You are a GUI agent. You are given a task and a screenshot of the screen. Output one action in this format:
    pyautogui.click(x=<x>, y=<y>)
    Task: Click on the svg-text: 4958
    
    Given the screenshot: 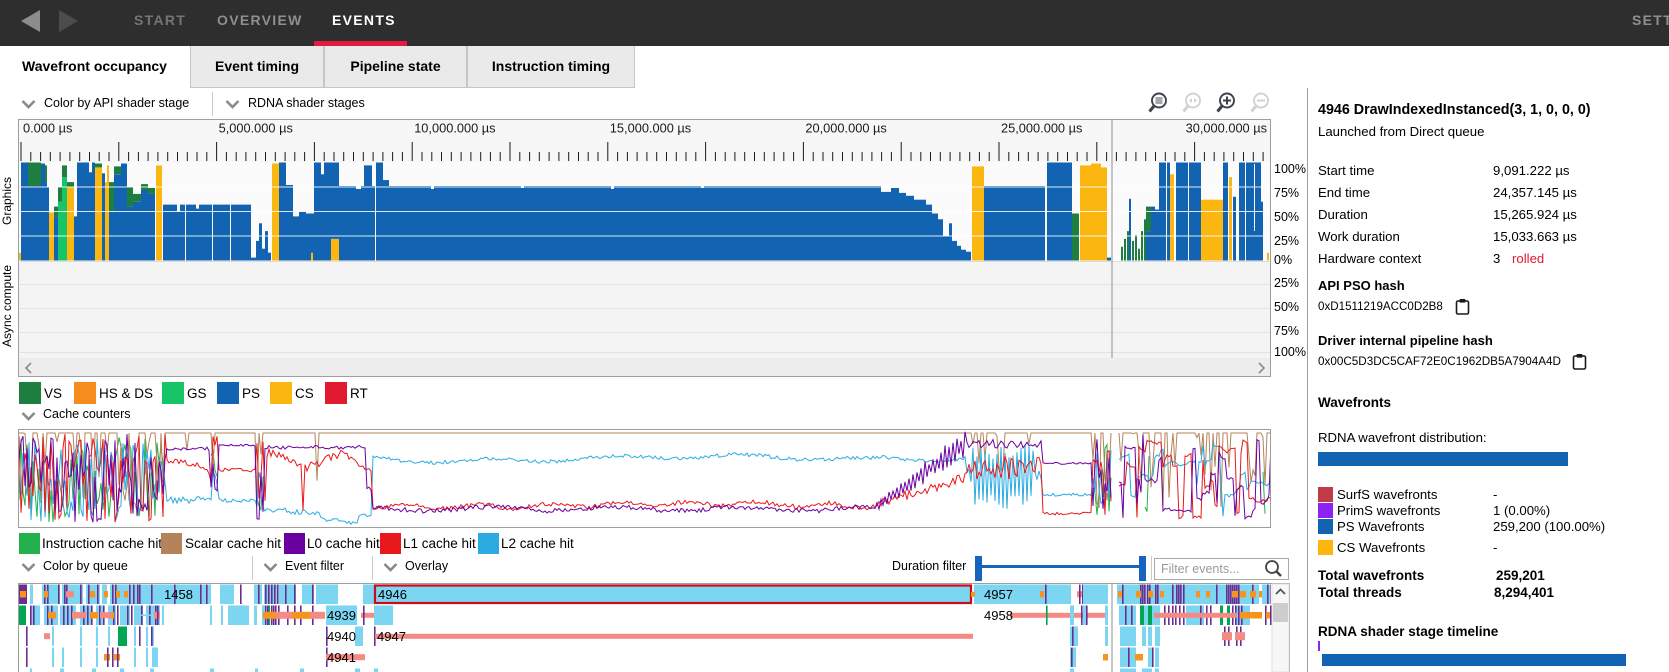 What is the action you would take?
    pyautogui.click(x=998, y=615)
    